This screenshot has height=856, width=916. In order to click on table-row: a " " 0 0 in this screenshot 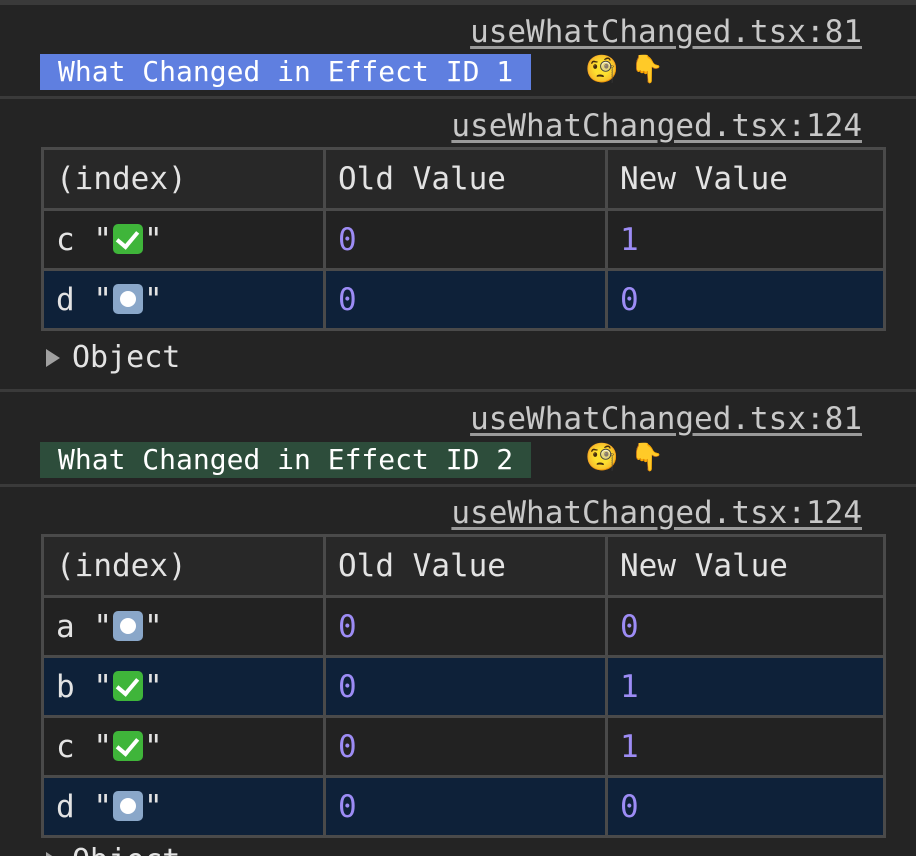, I will do `click(463, 626)`.